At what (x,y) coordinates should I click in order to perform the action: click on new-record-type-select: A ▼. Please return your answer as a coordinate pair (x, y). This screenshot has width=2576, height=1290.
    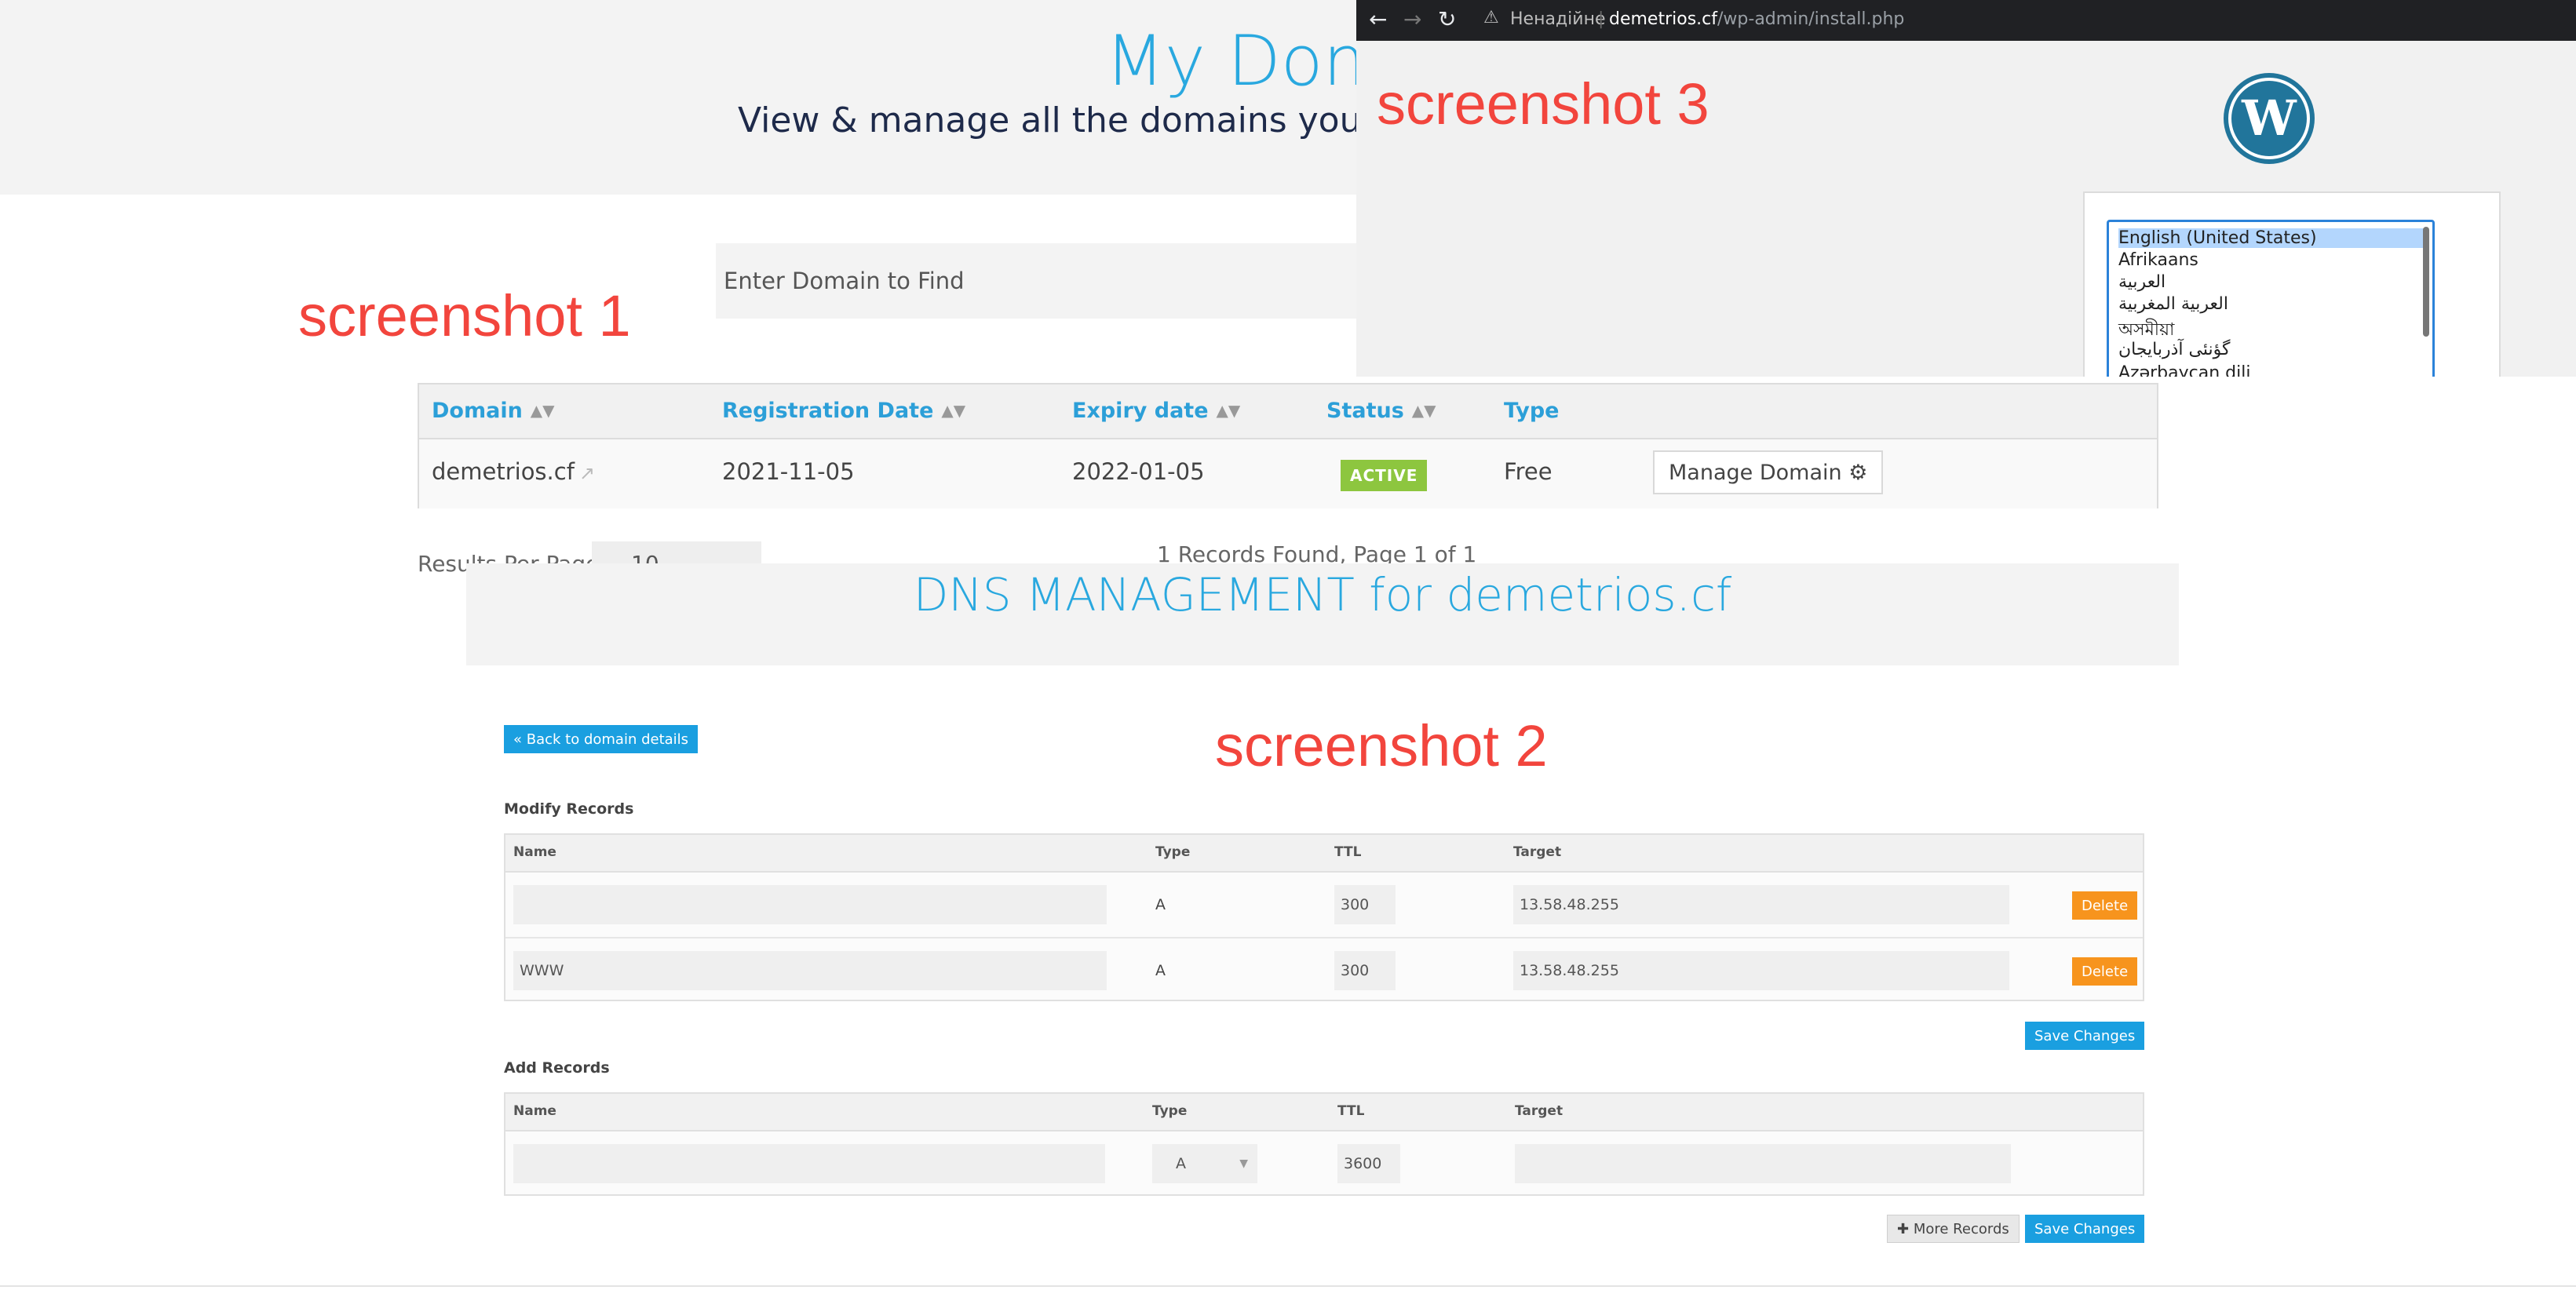
    Looking at the image, I should click on (1204, 1163).